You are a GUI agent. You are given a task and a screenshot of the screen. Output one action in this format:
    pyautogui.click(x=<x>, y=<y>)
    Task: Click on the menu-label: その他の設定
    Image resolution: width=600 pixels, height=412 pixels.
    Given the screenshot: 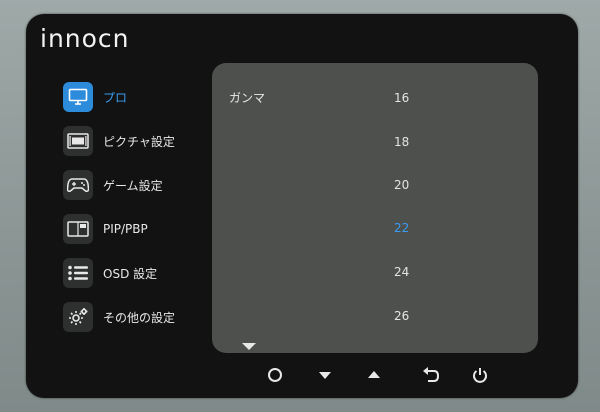 What is the action you would take?
    pyautogui.click(x=139, y=317)
    